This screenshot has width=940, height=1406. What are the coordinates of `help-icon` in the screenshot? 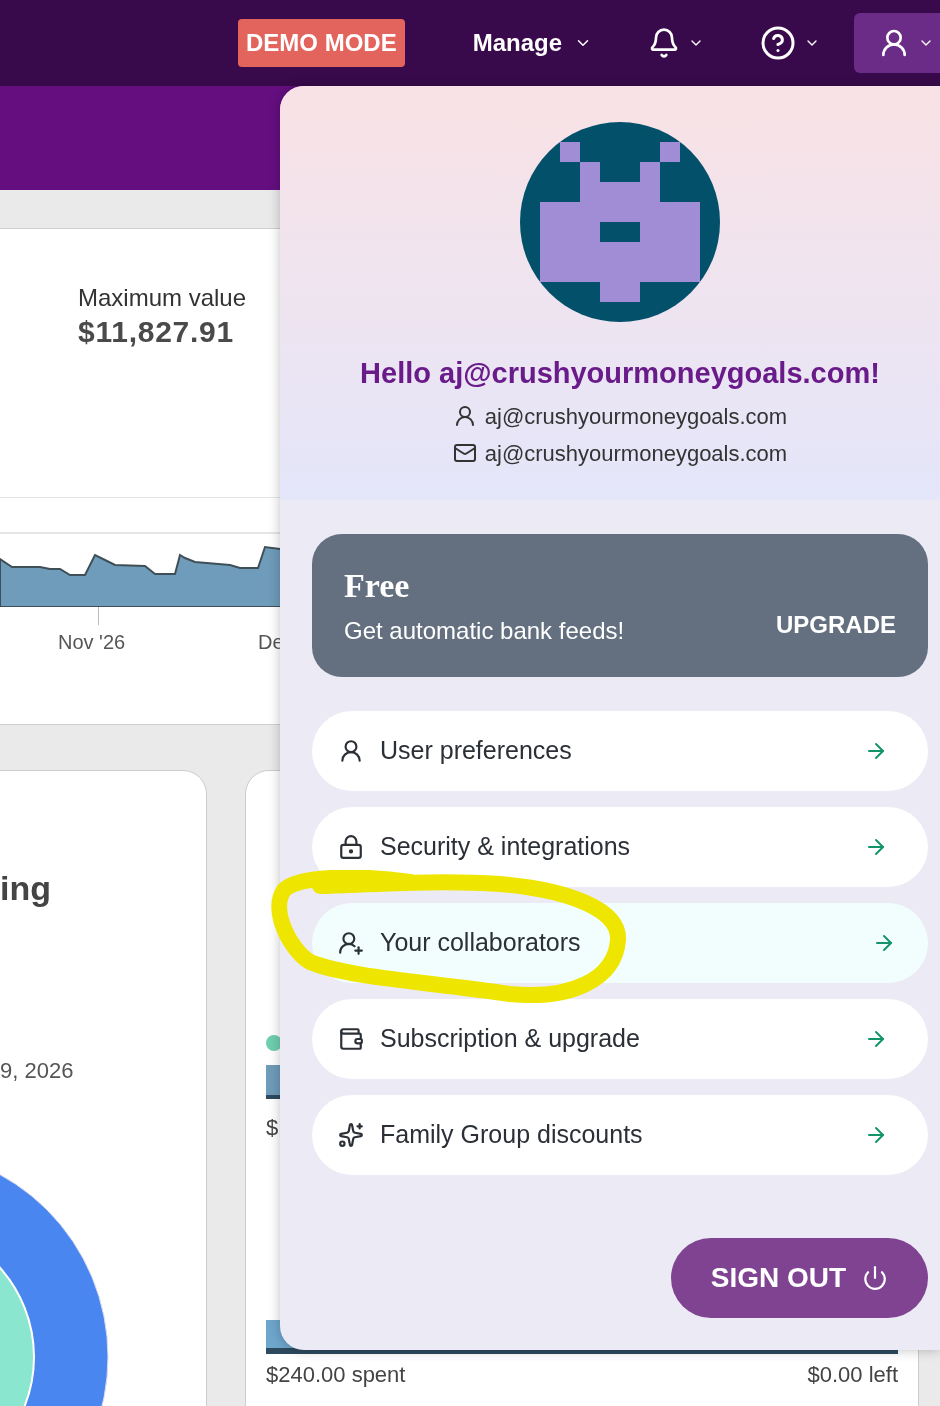 It's located at (778, 43).